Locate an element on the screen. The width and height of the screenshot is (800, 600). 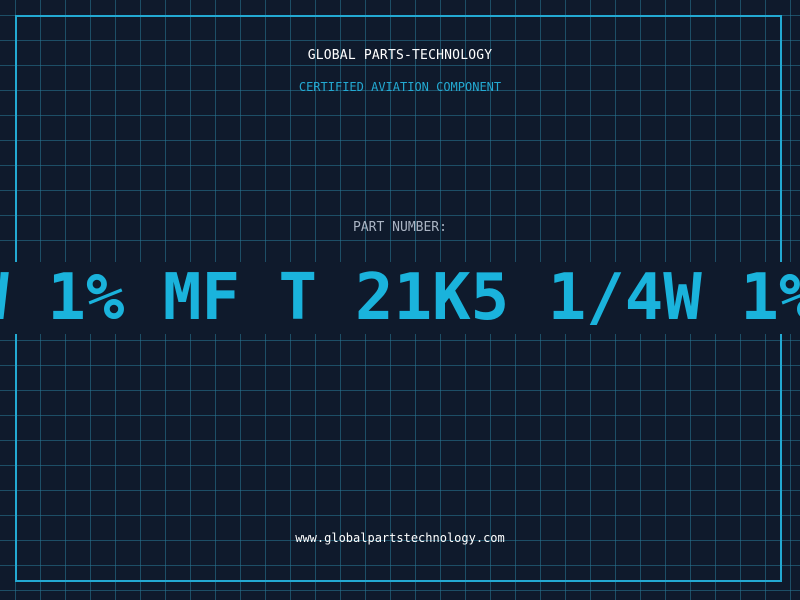
part-number-text-repeat: 21K5 1/4W 1% MF T is located at coordinates (577, 298).